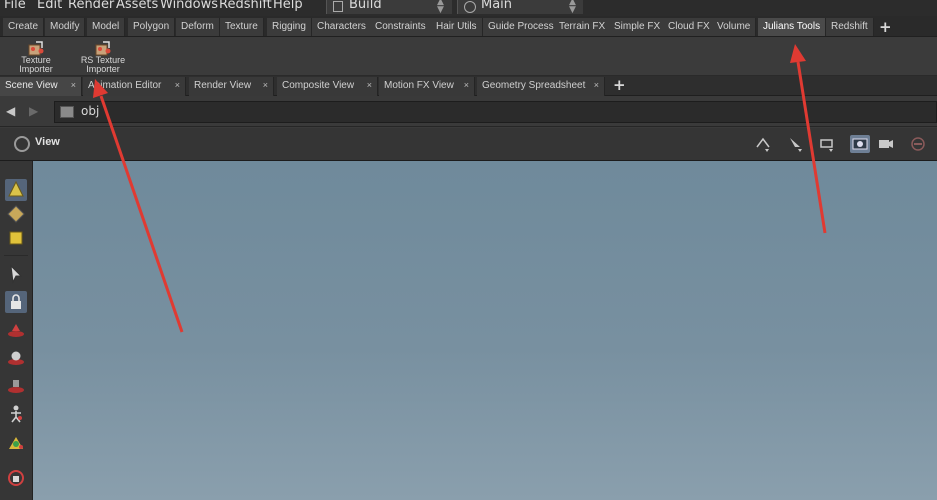 The image size is (937, 500). Describe the element at coordinates (338, 6) in the screenshot. I see `desktop-icon` at that location.